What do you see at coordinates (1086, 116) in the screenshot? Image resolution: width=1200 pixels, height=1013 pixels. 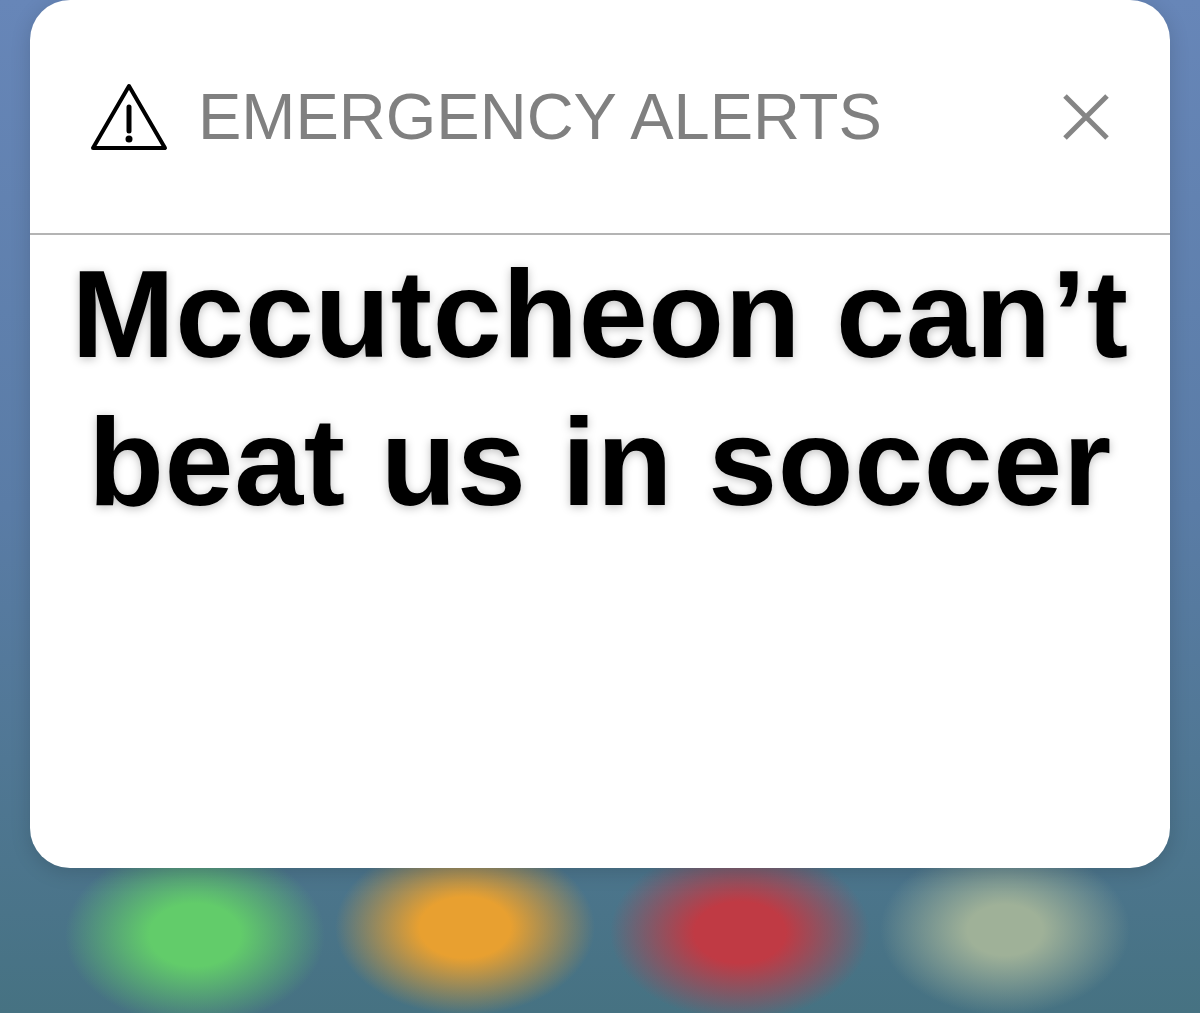 I see `close-icon` at bounding box center [1086, 116].